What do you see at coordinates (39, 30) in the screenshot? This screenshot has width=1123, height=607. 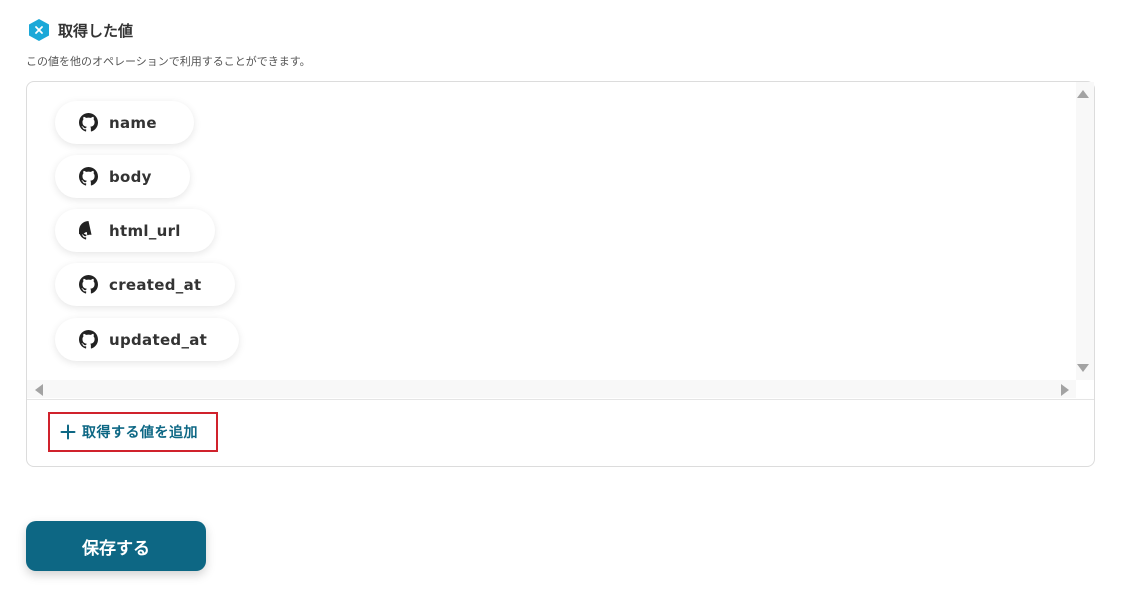 I see `hexagon-x-icon` at bounding box center [39, 30].